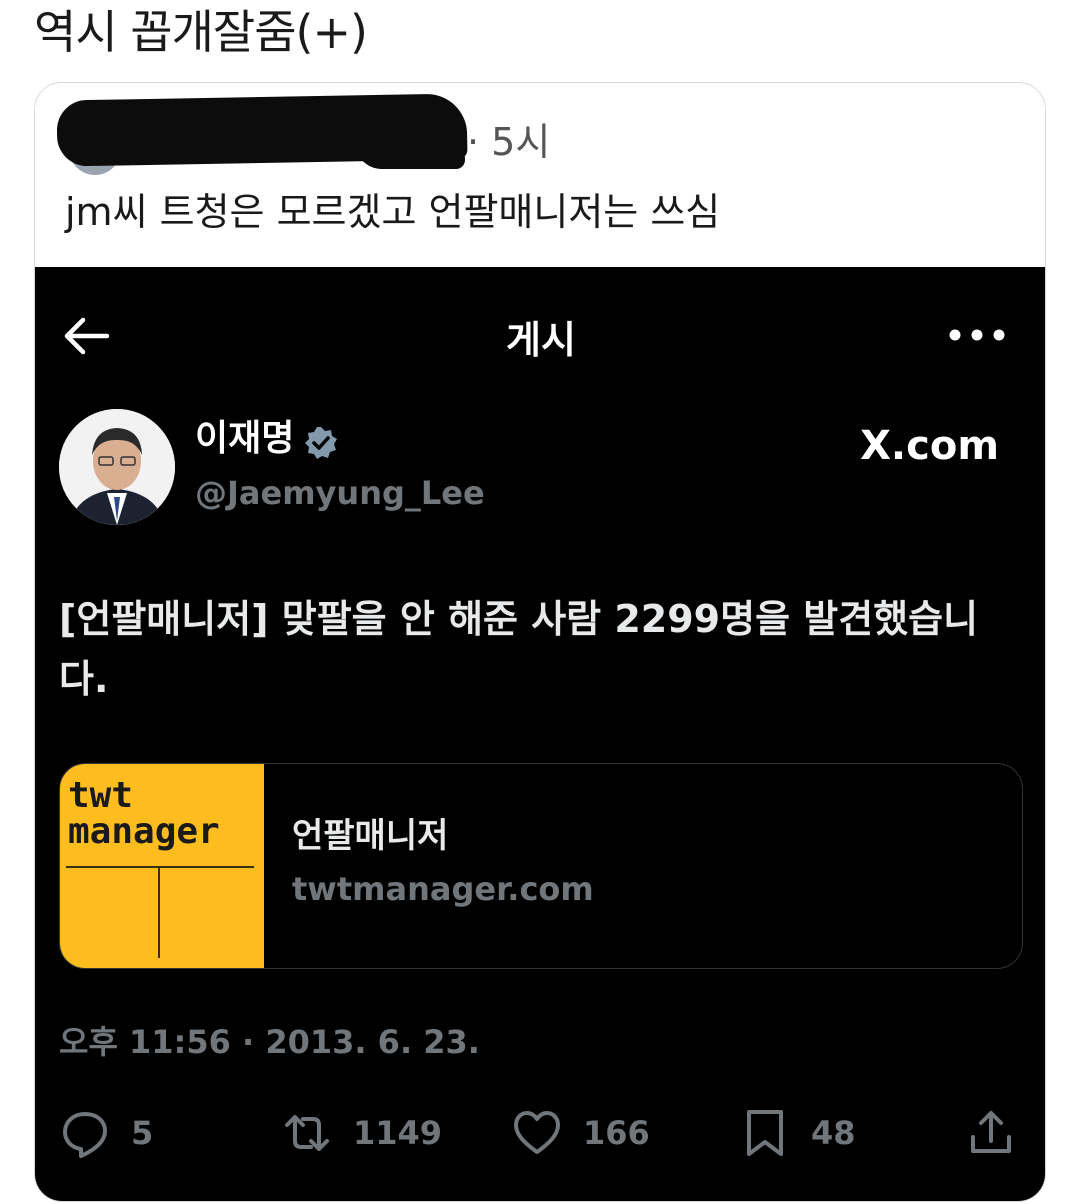 The height and width of the screenshot is (1204, 1080). I want to click on like-icon, so click(537, 1132).